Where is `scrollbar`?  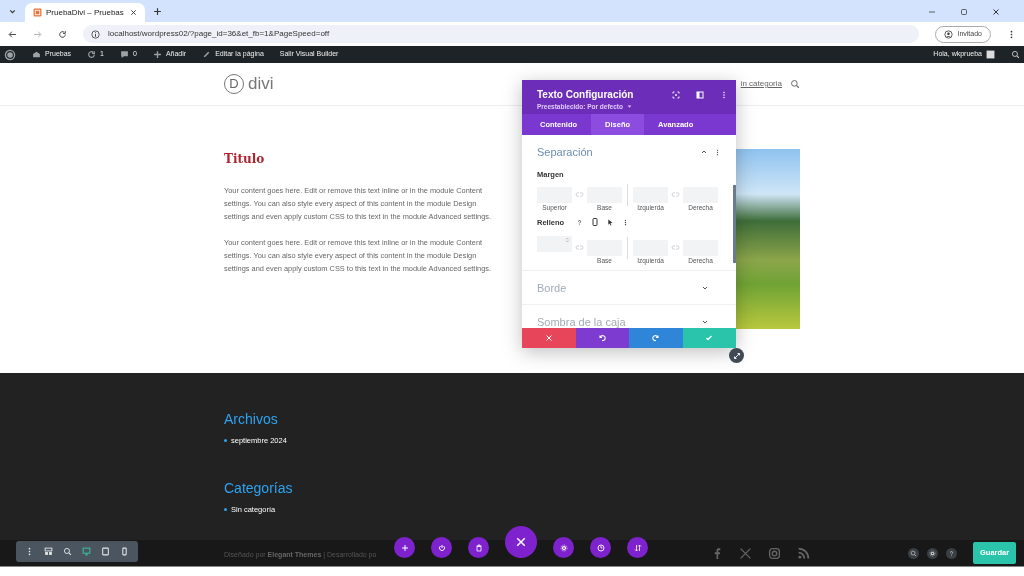 scrollbar is located at coordinates (734, 224).